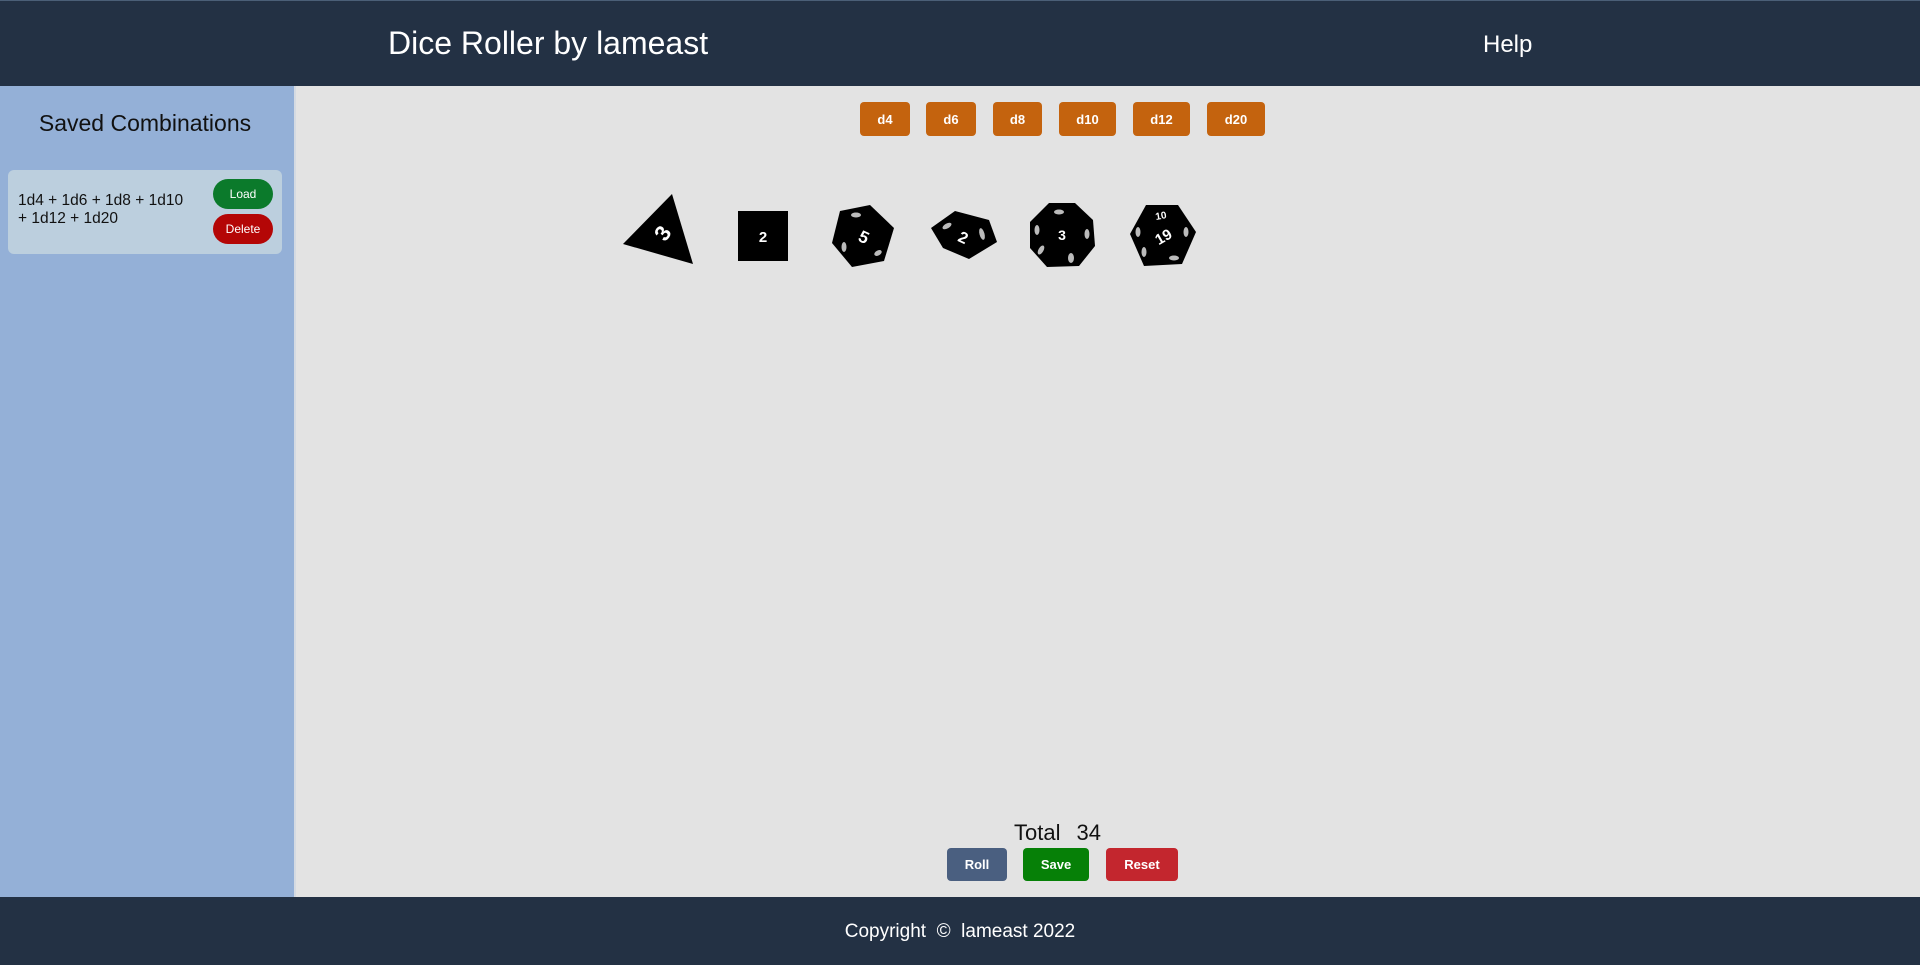 The width and height of the screenshot is (1920, 965). I want to click on total-label: Total, so click(1037, 832).